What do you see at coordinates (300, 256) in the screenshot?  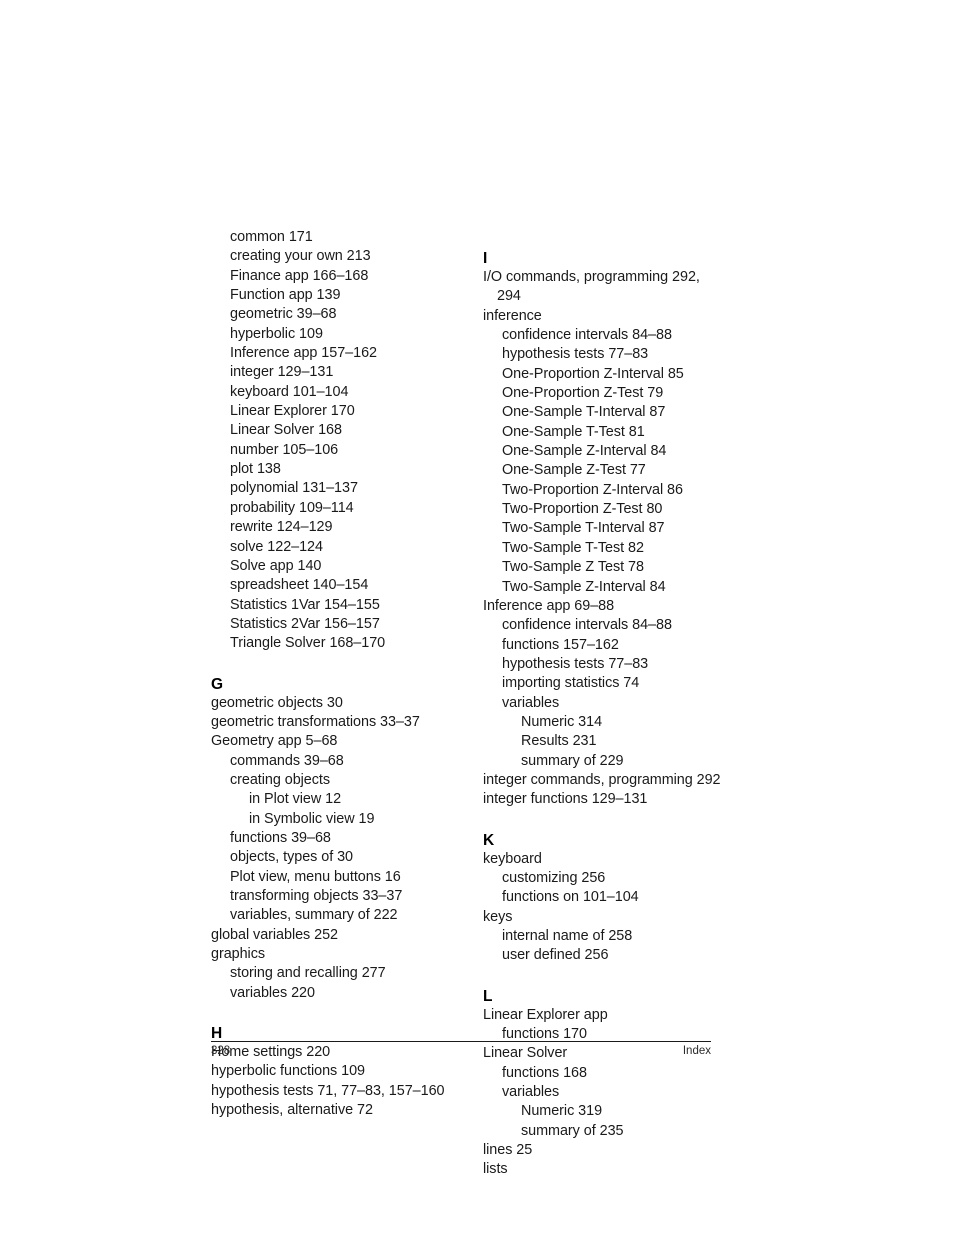 I see `index-entry: creating your own 213` at bounding box center [300, 256].